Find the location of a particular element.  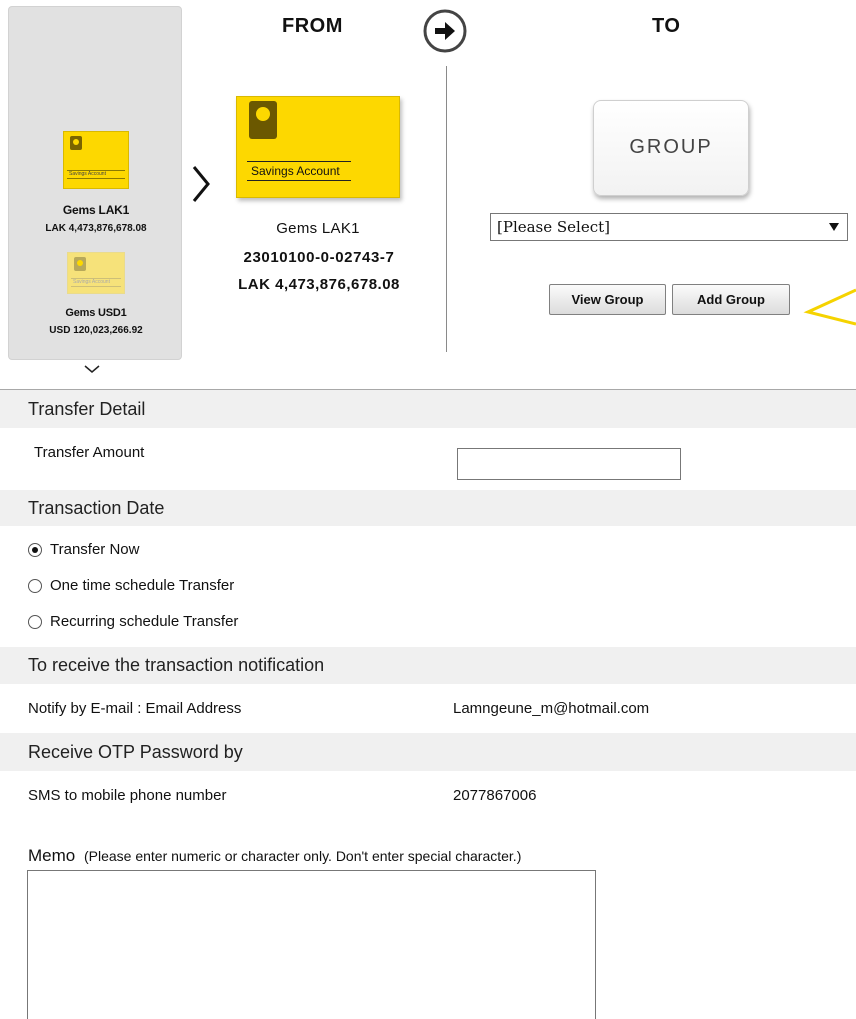

from-heading: FROM is located at coordinates (312, 26).